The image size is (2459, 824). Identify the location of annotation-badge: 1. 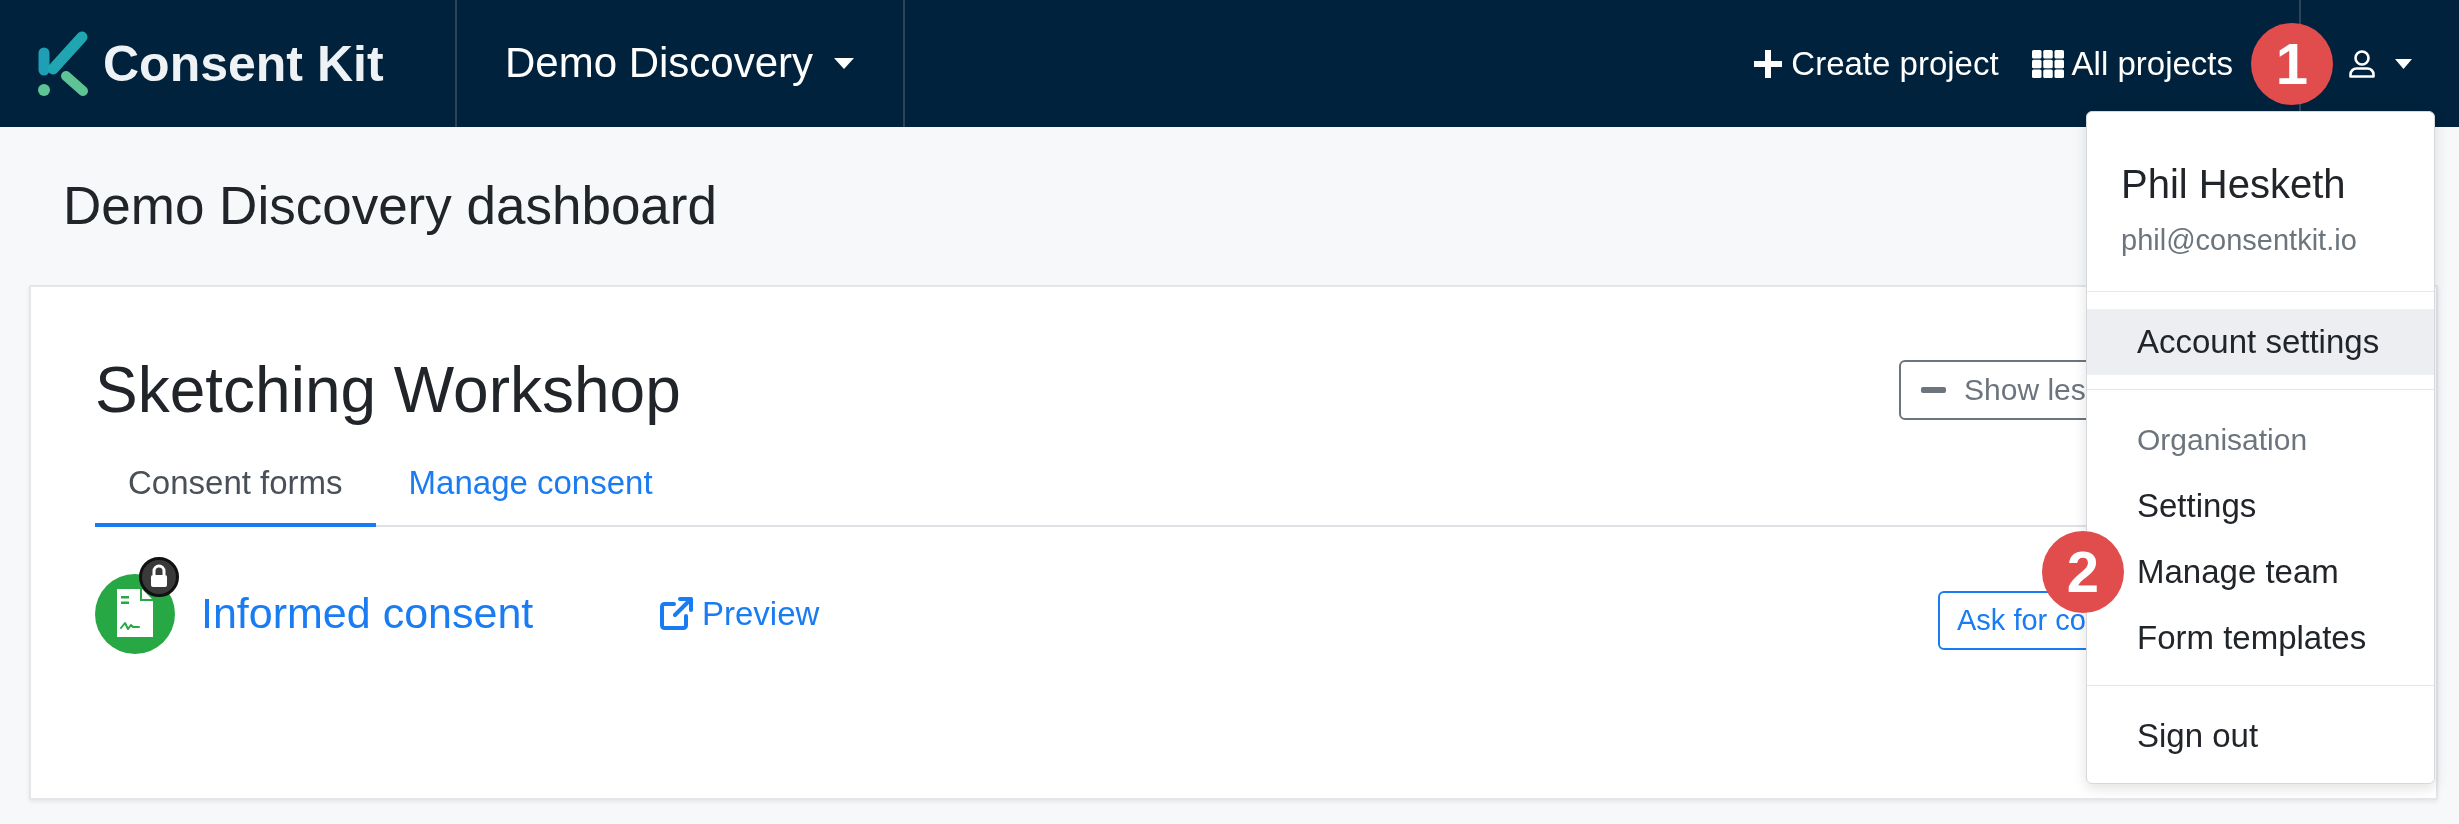
(2292, 63).